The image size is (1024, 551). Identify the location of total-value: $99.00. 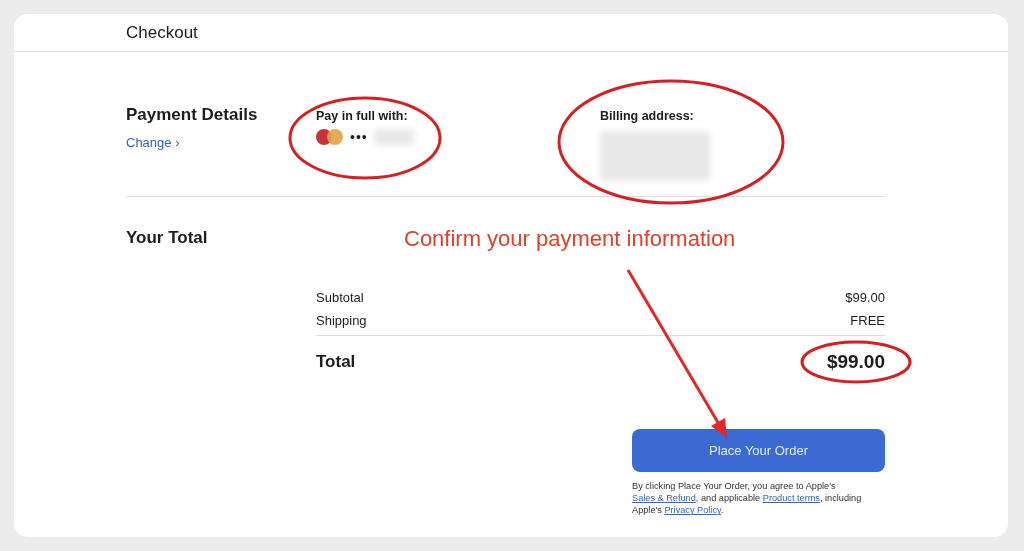
(855, 361).